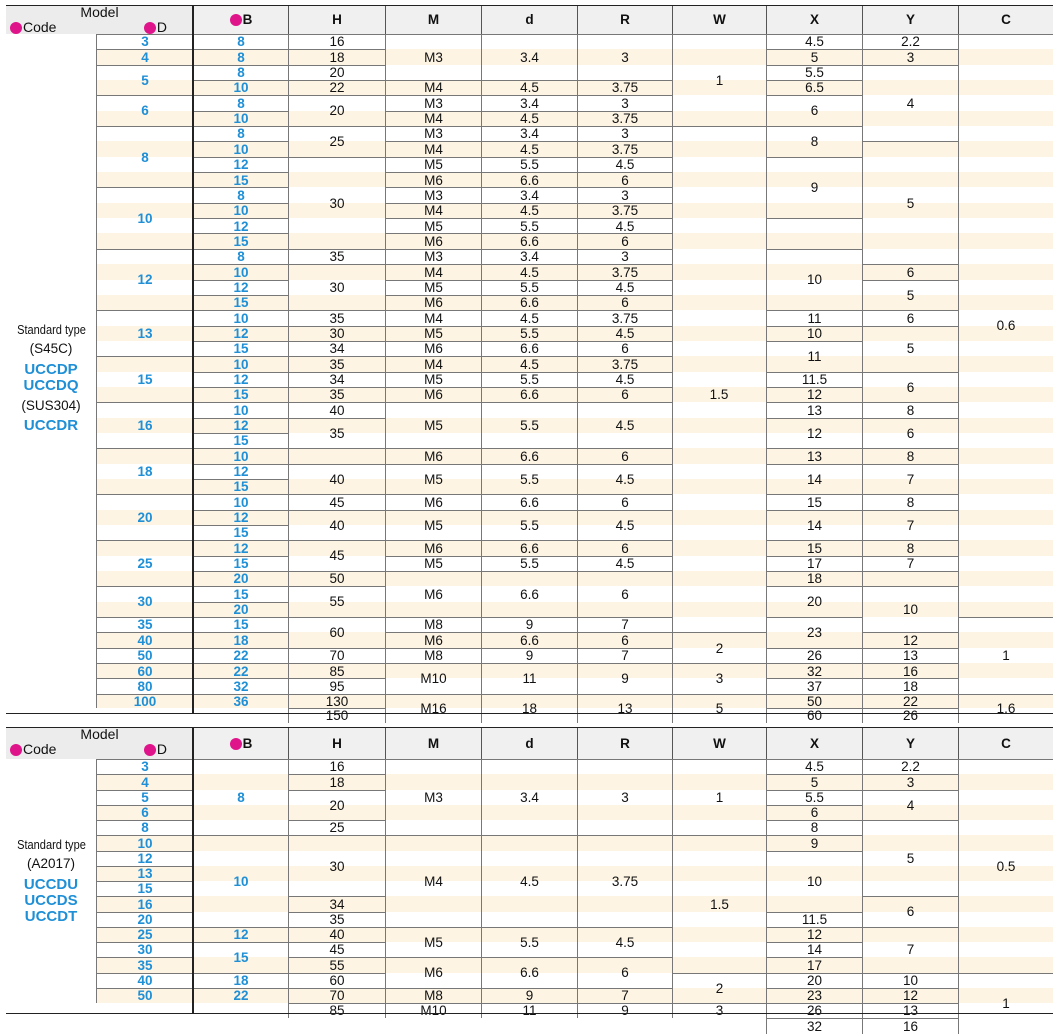 This screenshot has height=1034, width=1060. Describe the element at coordinates (910, 782) in the screenshot. I see `y-value: 3` at that location.